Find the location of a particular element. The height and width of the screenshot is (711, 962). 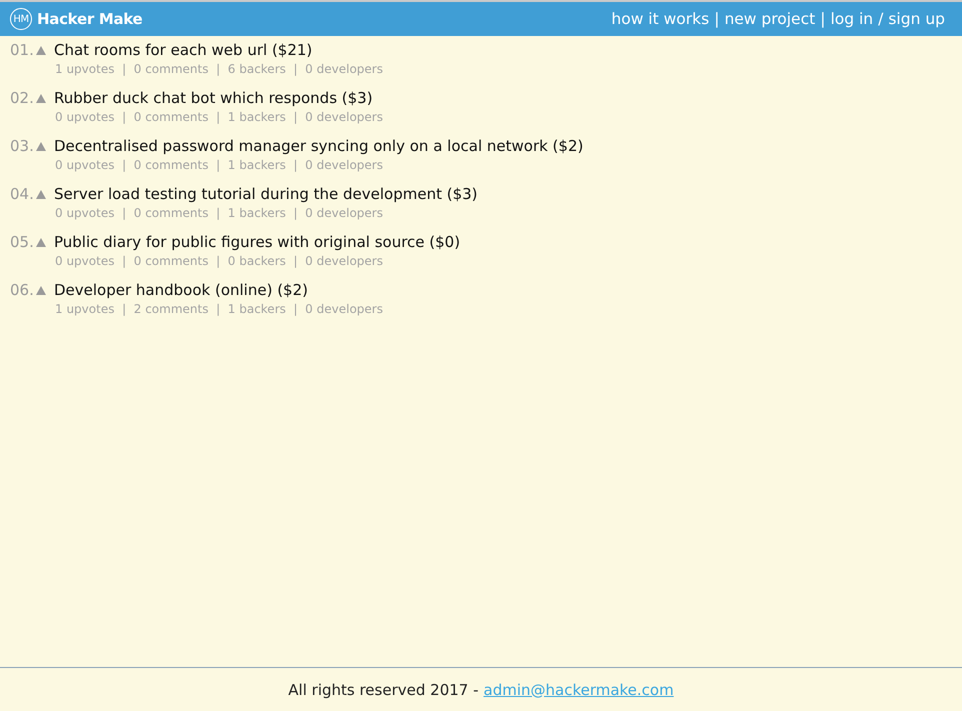

rank-number: 05. is located at coordinates (22, 242).